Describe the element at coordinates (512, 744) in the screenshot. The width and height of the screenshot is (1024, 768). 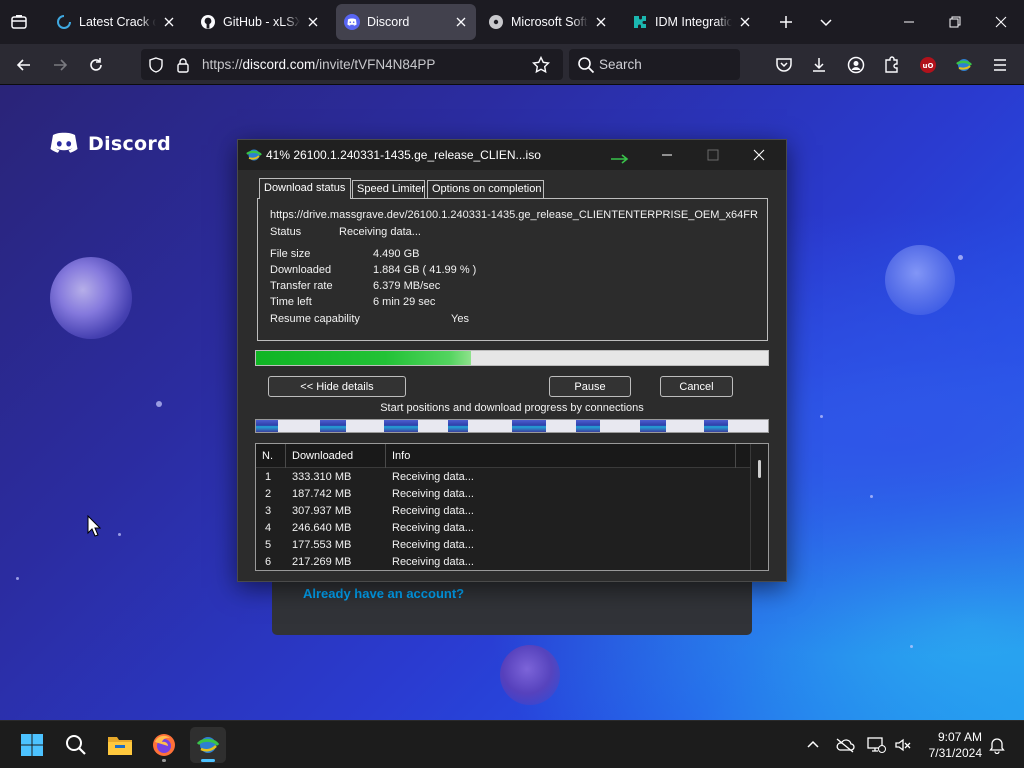
I see `windows-taskbar: 9:07 AM 7/31/2024` at that location.